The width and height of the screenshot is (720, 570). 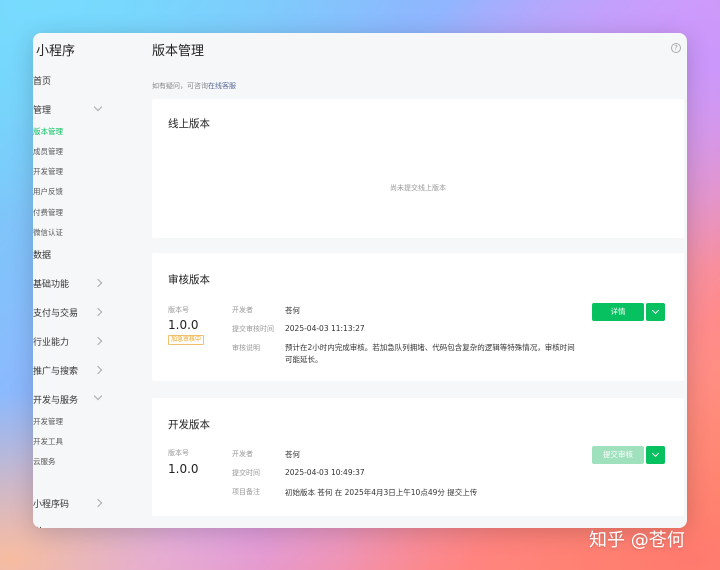 I want to click on submit-time-label: 提交时间, so click(x=246, y=473).